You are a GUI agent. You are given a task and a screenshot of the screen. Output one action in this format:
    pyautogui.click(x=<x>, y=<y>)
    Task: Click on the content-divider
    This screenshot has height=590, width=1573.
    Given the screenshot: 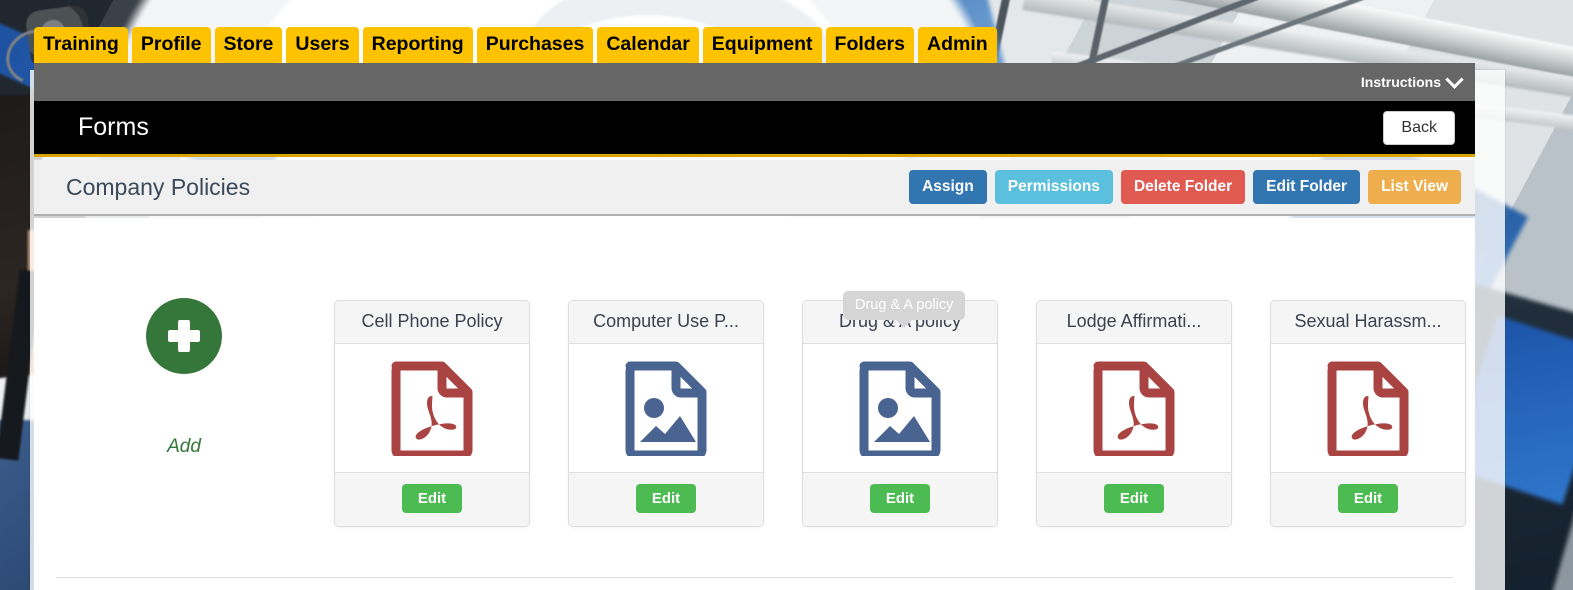 What is the action you would take?
    pyautogui.click(x=754, y=577)
    